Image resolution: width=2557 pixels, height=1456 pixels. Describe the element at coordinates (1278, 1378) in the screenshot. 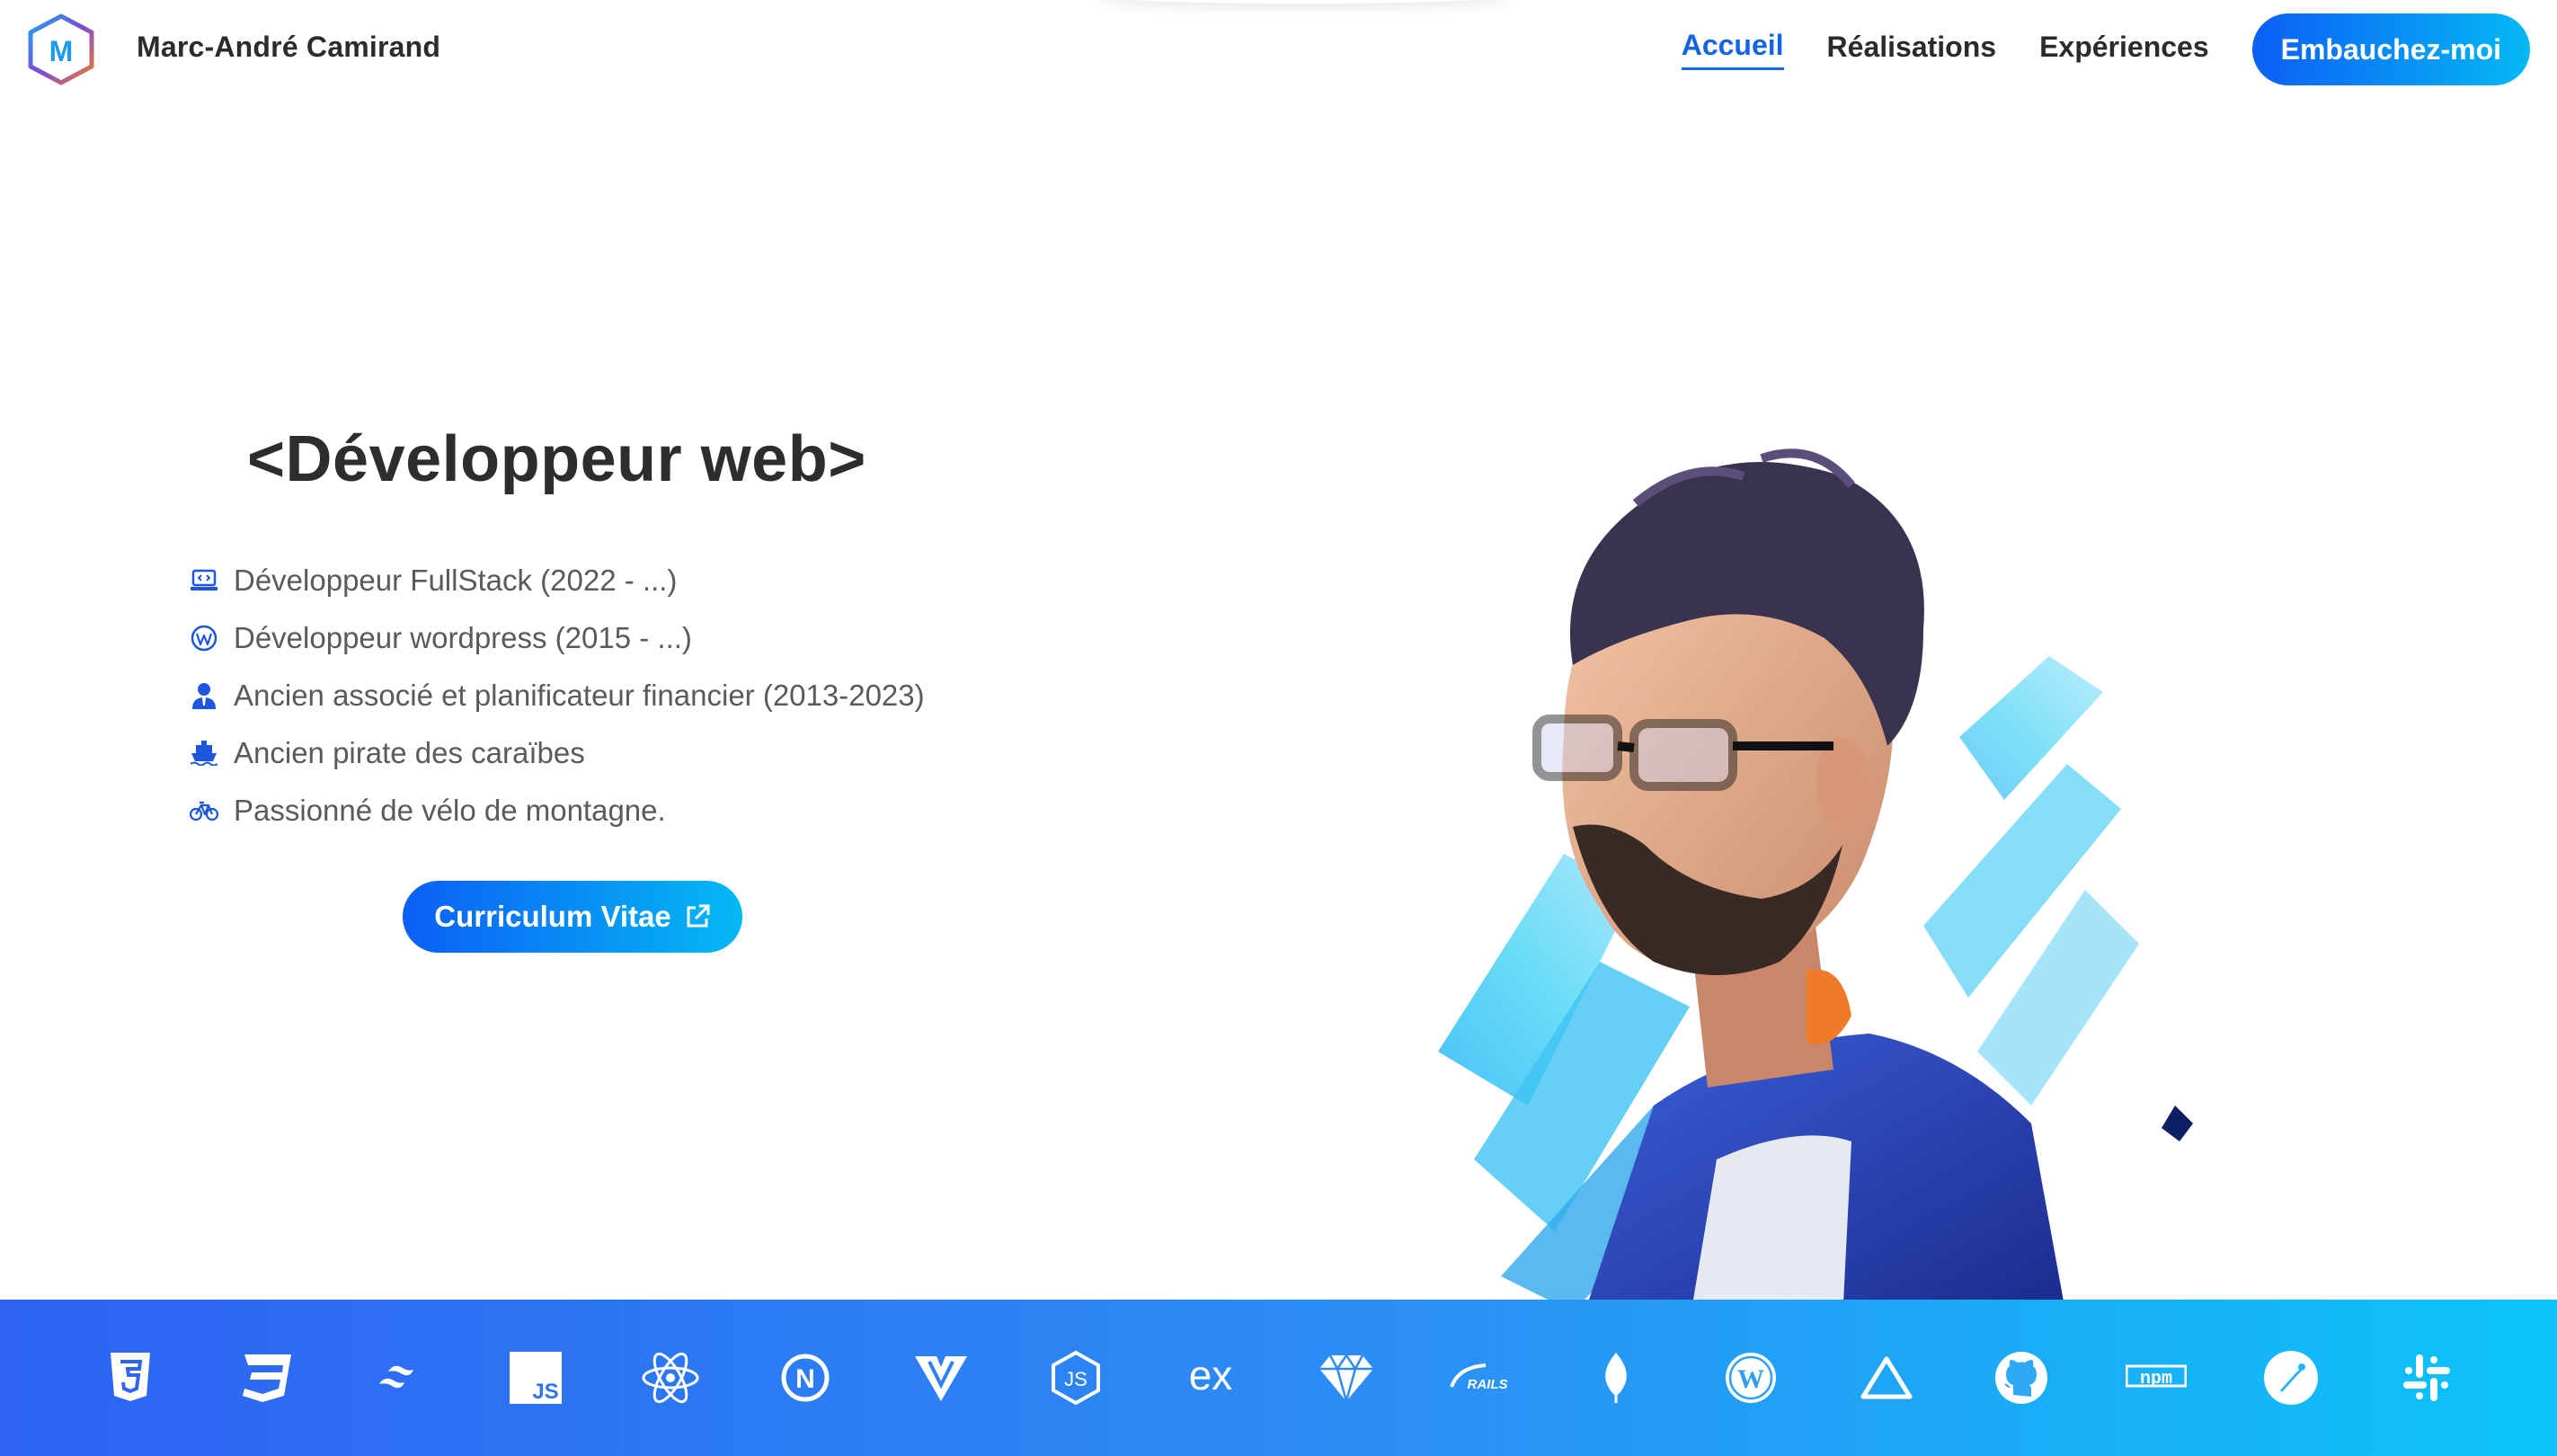

I see `tech-stack-bar: JS N JS ex RAILS W npm` at that location.